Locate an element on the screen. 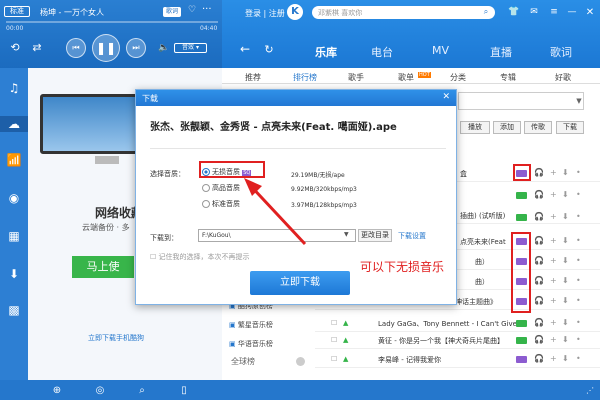 This screenshot has width=600, height=400. search-icon: ⌕ is located at coordinates (142, 390).